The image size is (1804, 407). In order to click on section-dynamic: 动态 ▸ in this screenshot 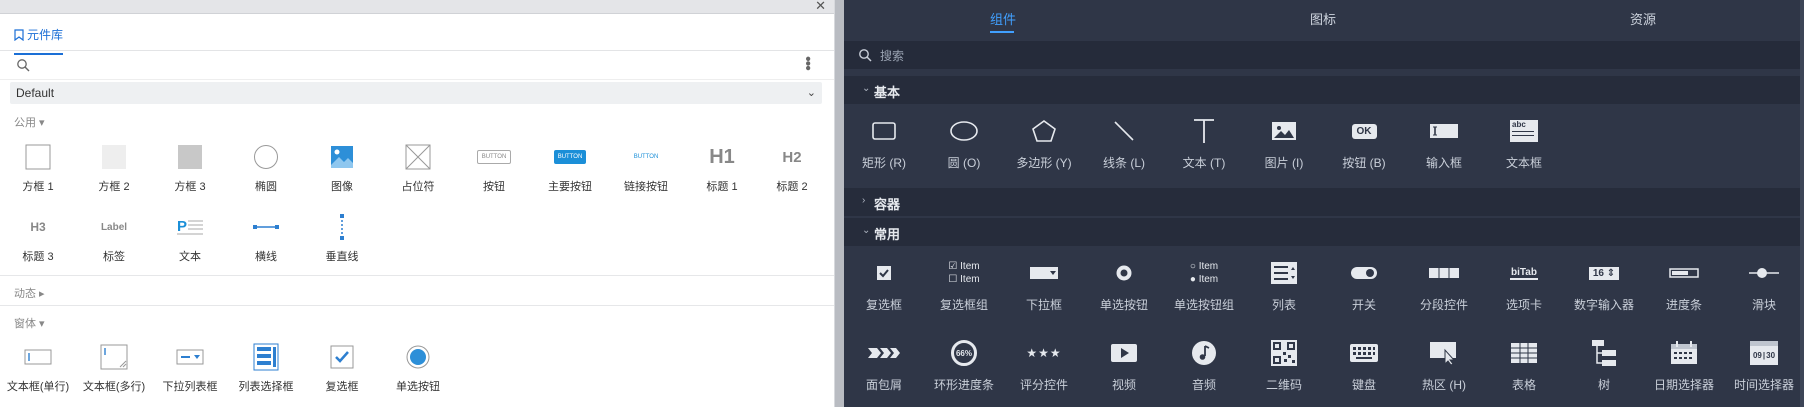, I will do `click(29, 293)`.